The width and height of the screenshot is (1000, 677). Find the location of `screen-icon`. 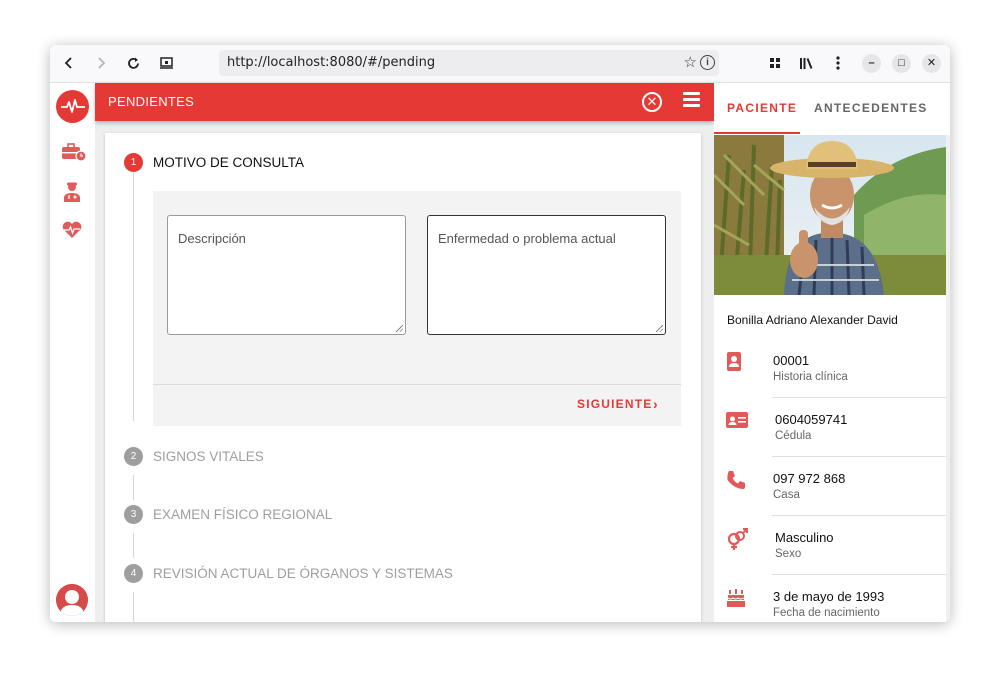

screen-icon is located at coordinates (166, 63).